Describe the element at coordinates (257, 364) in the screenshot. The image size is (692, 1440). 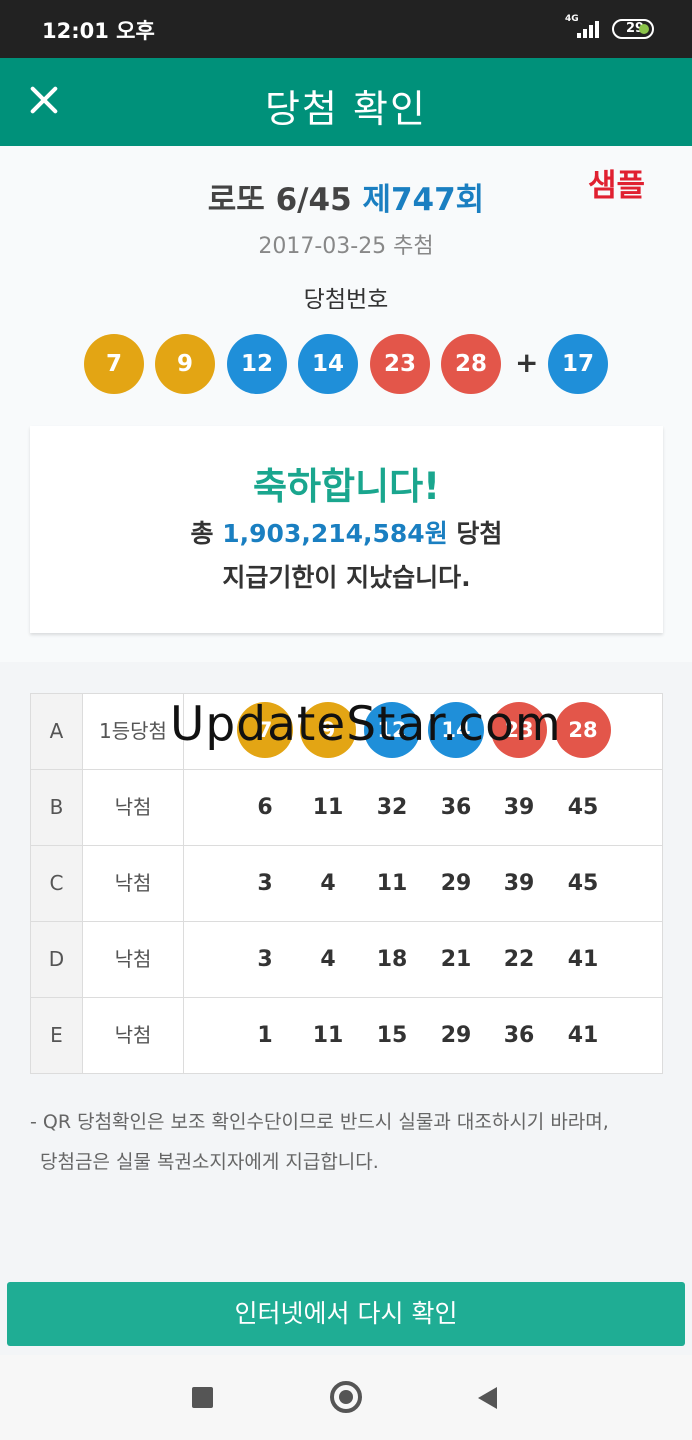
I see `winning-ball: 12` at that location.